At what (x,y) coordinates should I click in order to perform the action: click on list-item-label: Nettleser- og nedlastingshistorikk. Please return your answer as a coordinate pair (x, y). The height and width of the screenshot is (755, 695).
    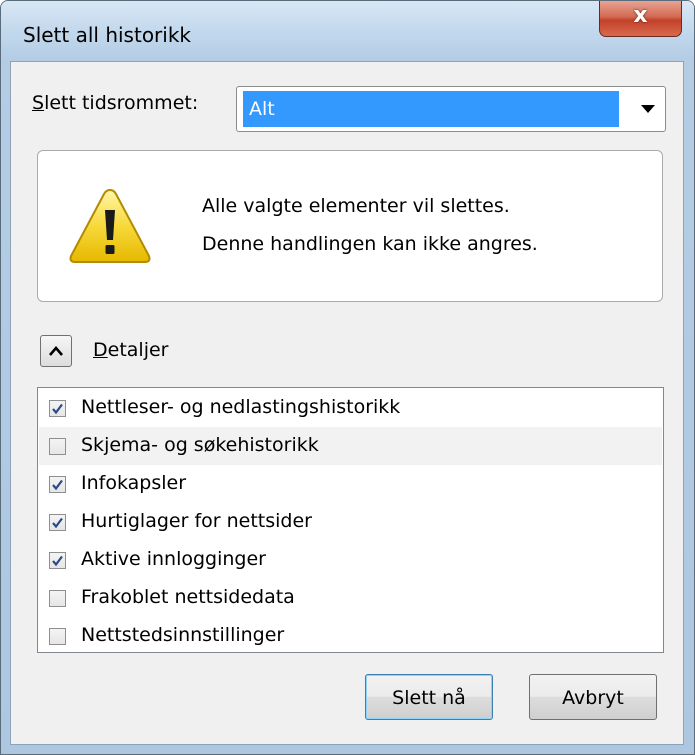
    Looking at the image, I should click on (241, 407).